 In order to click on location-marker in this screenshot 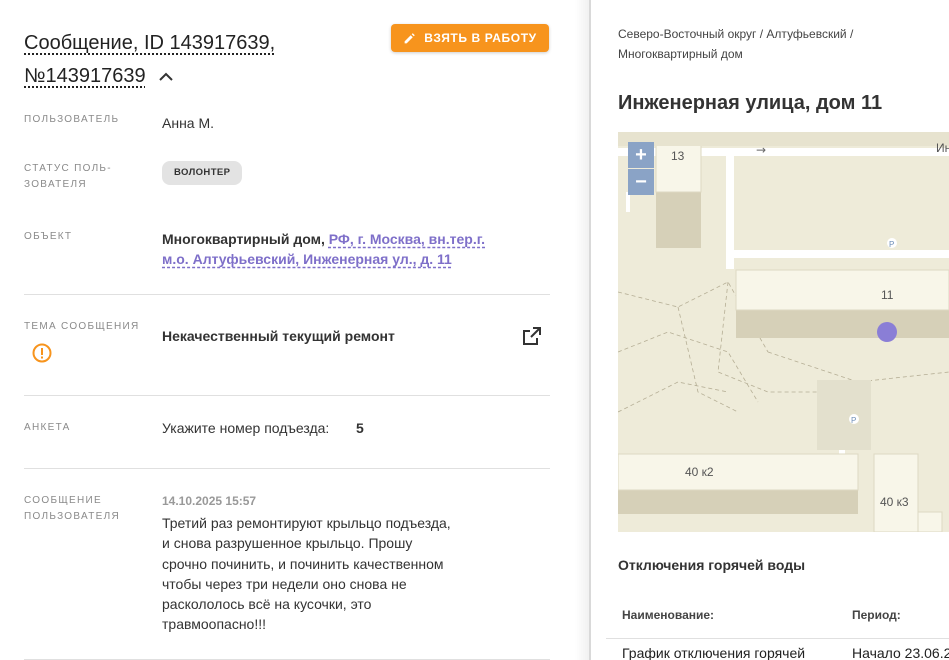, I will do `click(887, 332)`.